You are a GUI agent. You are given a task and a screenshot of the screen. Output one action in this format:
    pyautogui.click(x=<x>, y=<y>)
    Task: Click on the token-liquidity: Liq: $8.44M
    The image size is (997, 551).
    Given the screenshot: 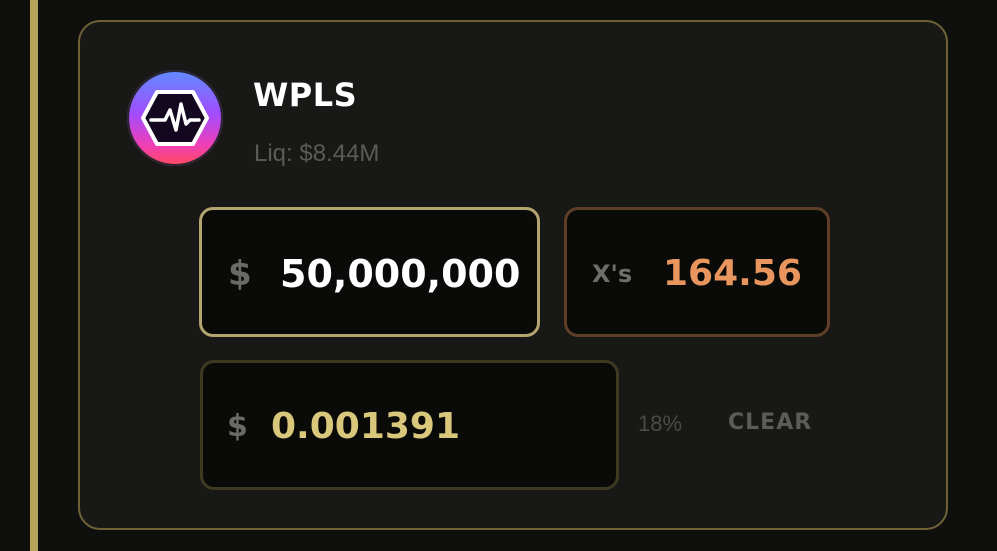 What is the action you would take?
    pyautogui.click(x=317, y=153)
    